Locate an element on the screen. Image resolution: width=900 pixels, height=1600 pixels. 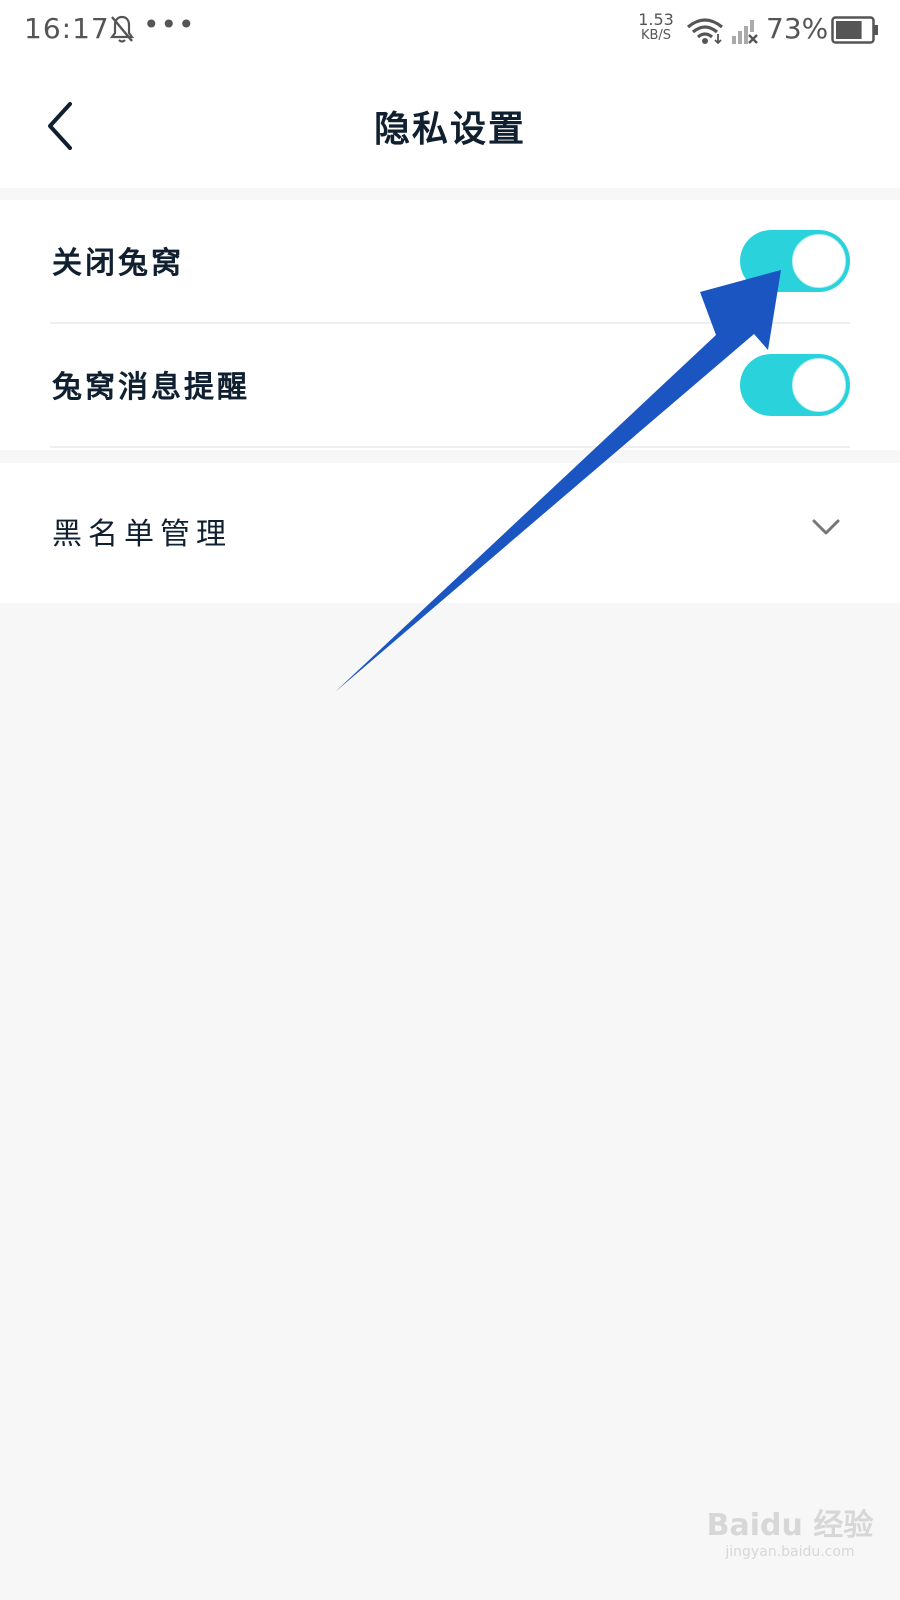
bell-muted-icon is located at coordinates (122, 29).